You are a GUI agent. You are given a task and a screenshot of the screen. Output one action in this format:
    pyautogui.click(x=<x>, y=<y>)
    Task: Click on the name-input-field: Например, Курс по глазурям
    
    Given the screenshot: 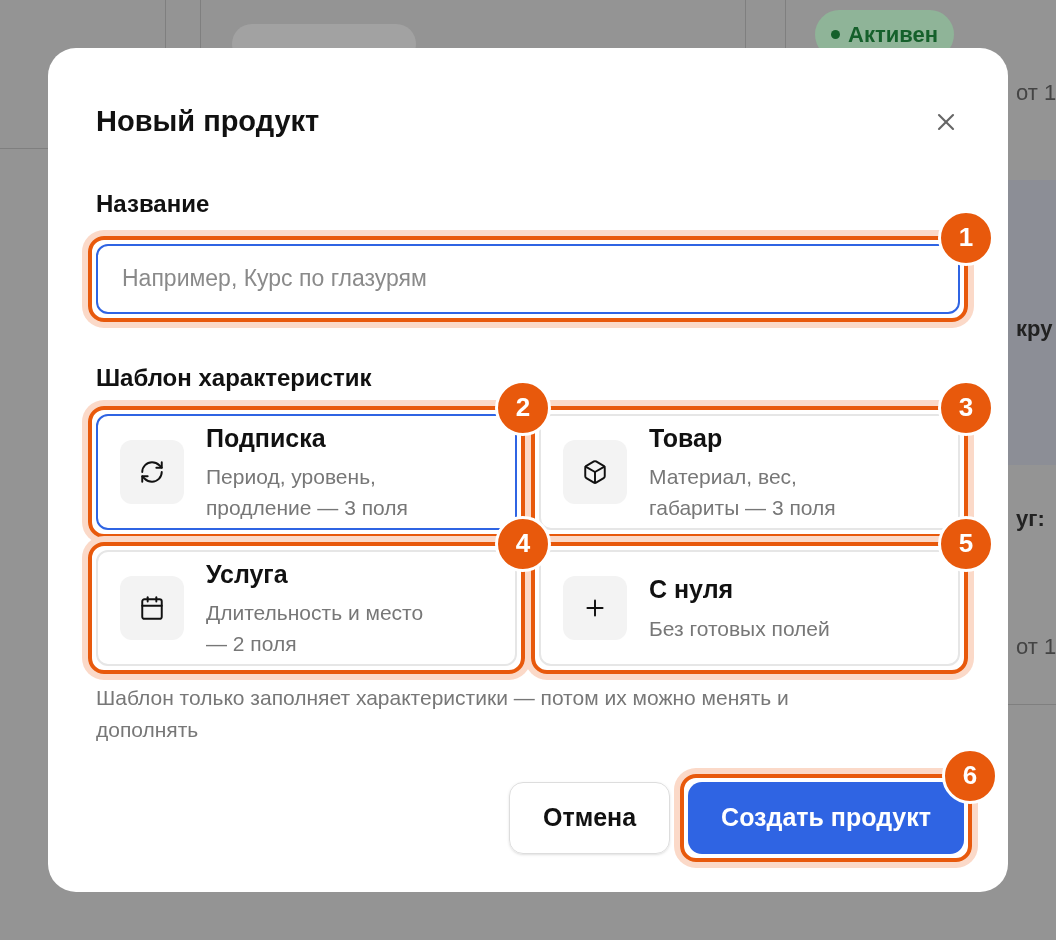 What is the action you would take?
    pyautogui.click(x=528, y=278)
    